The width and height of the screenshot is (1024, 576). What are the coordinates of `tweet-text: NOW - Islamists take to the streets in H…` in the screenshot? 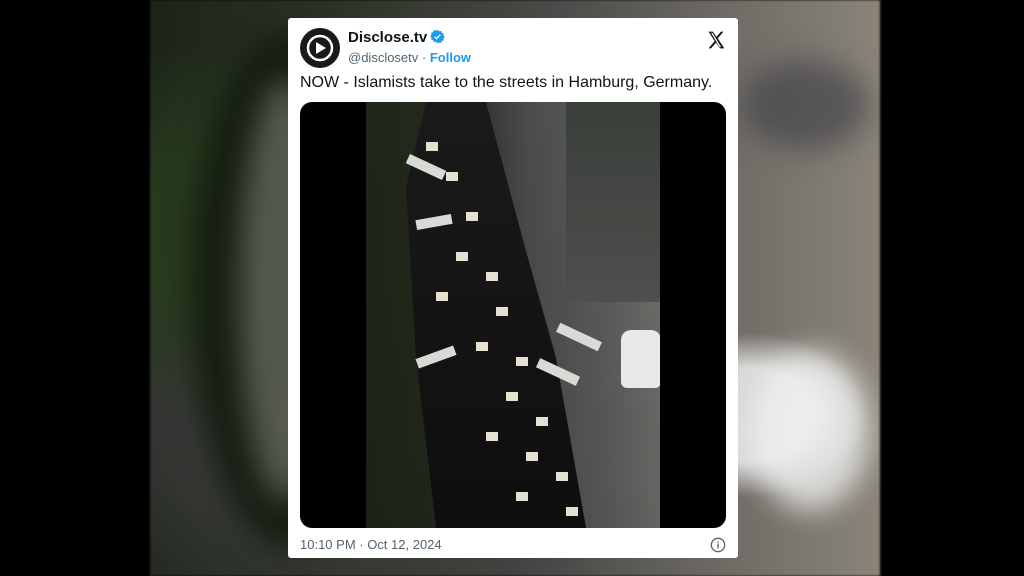 It's located at (506, 82).